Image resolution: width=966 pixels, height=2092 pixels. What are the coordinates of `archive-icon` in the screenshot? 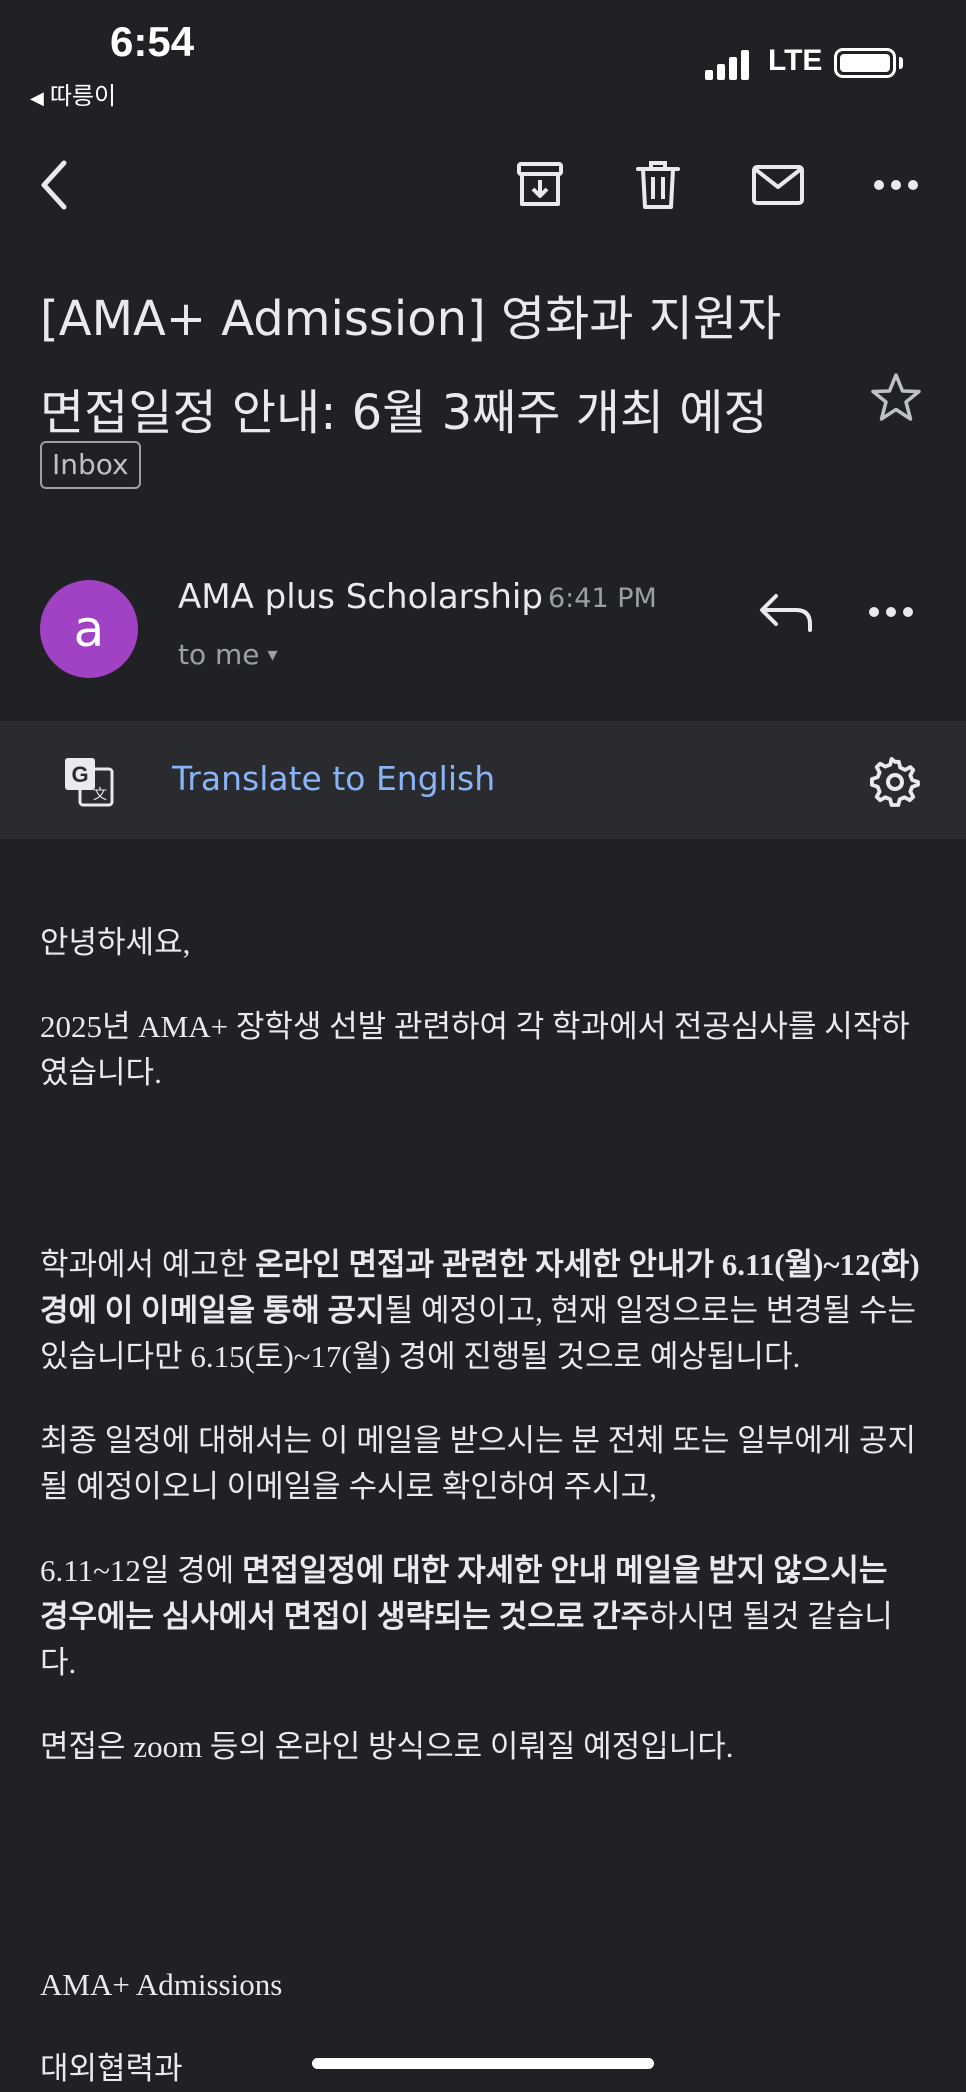 It's located at (540, 185).